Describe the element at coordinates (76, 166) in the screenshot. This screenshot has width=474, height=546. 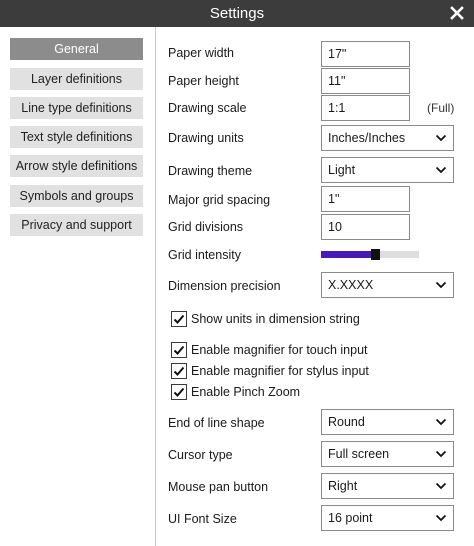
I see `sidebar-item-arrow-style-definitions: Arrow style definitions` at that location.